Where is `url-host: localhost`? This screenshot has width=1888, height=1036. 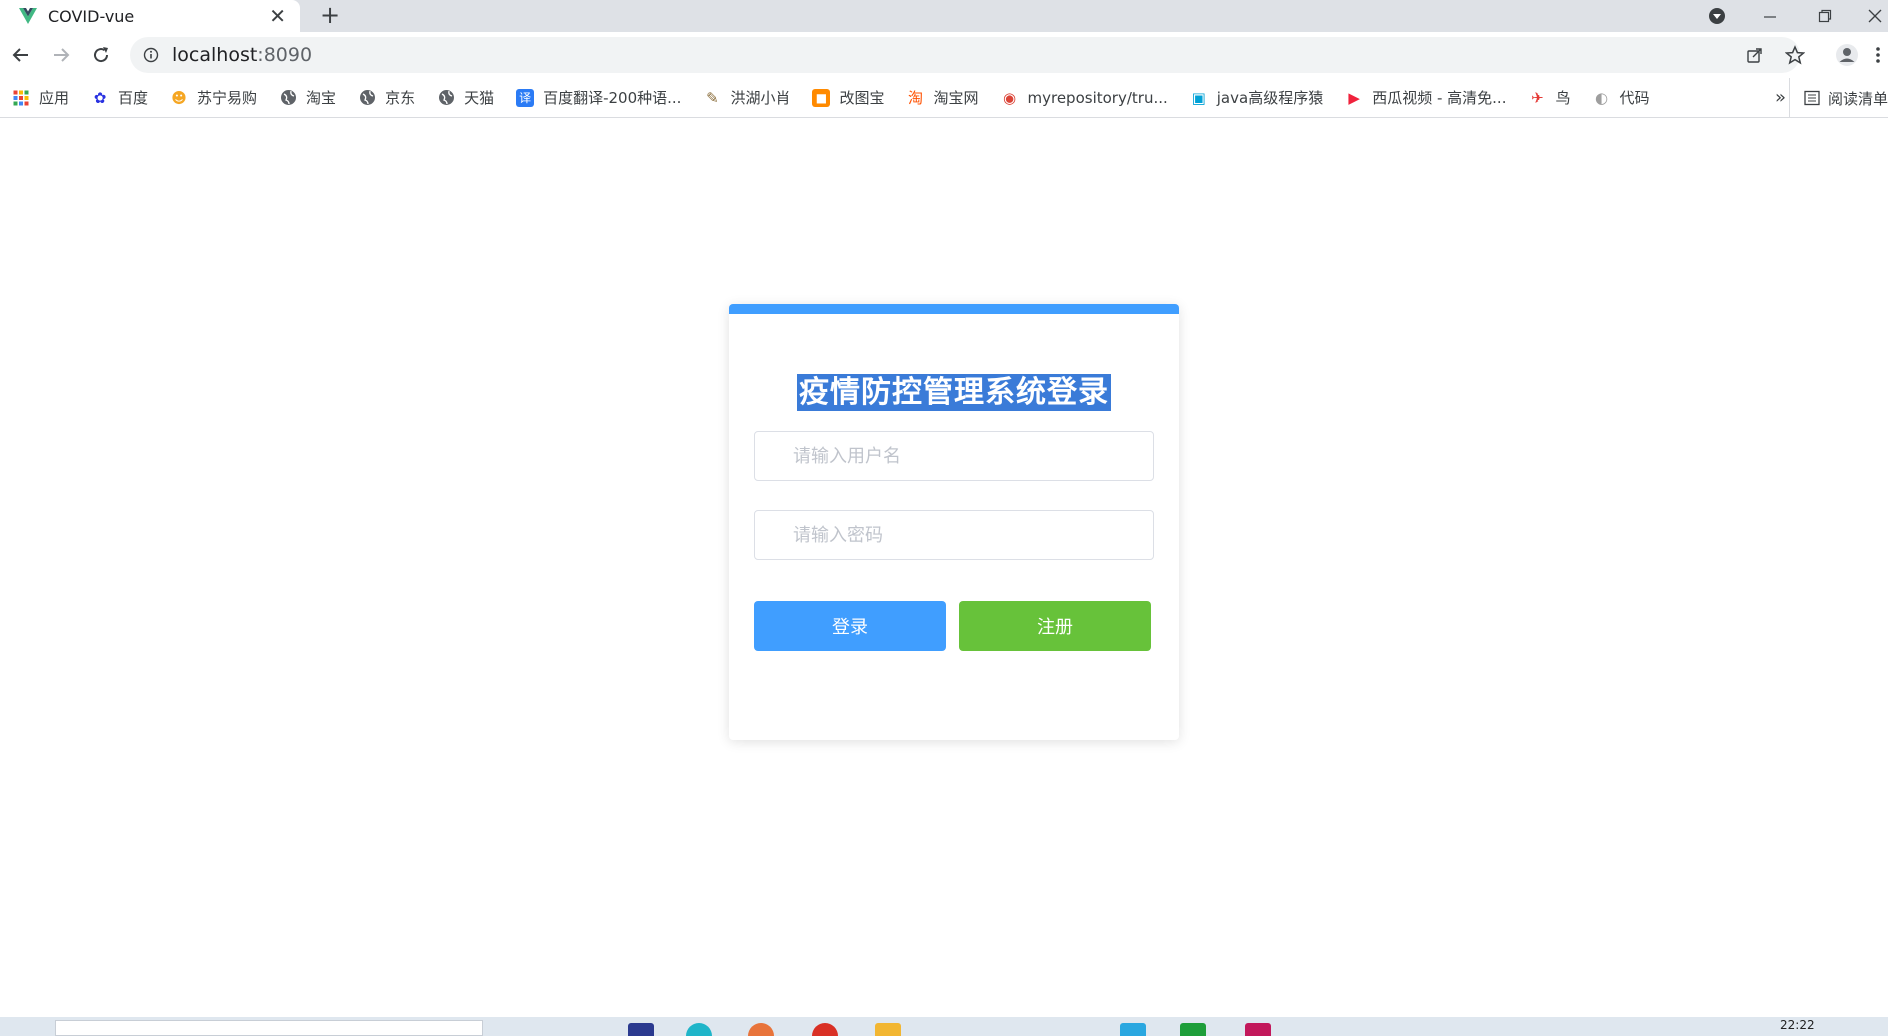 url-host: localhost is located at coordinates (215, 55).